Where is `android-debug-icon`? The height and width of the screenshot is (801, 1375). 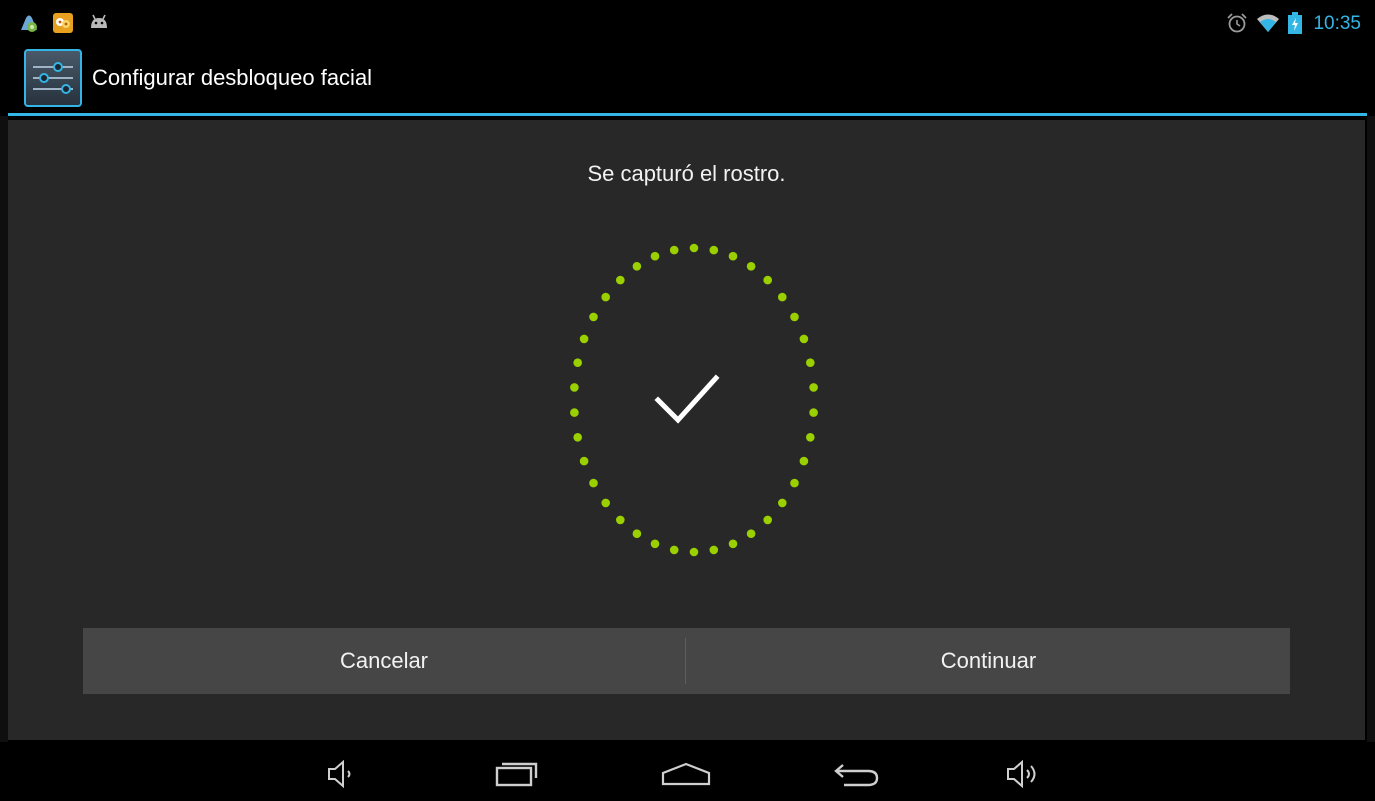
android-debug-icon is located at coordinates (99, 23).